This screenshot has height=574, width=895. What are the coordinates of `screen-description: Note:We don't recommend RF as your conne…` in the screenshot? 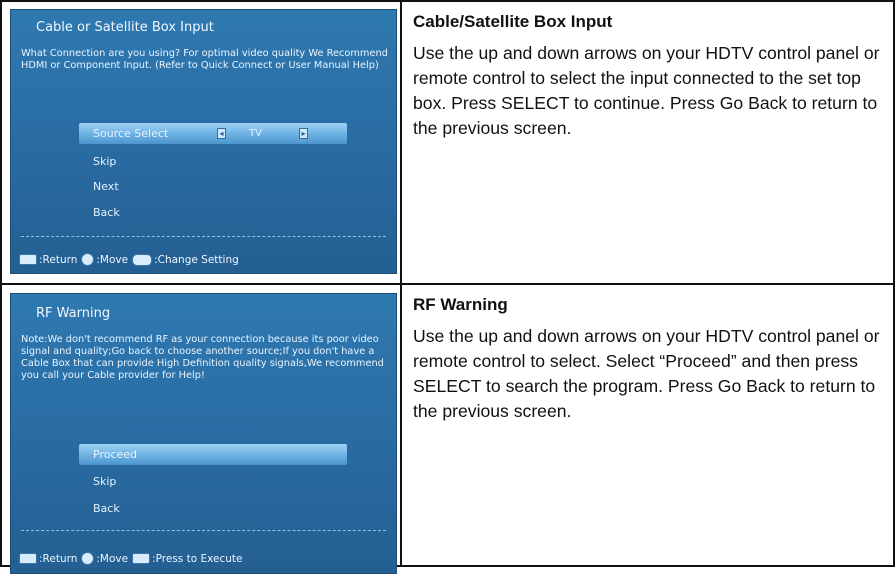 It's located at (202, 357).